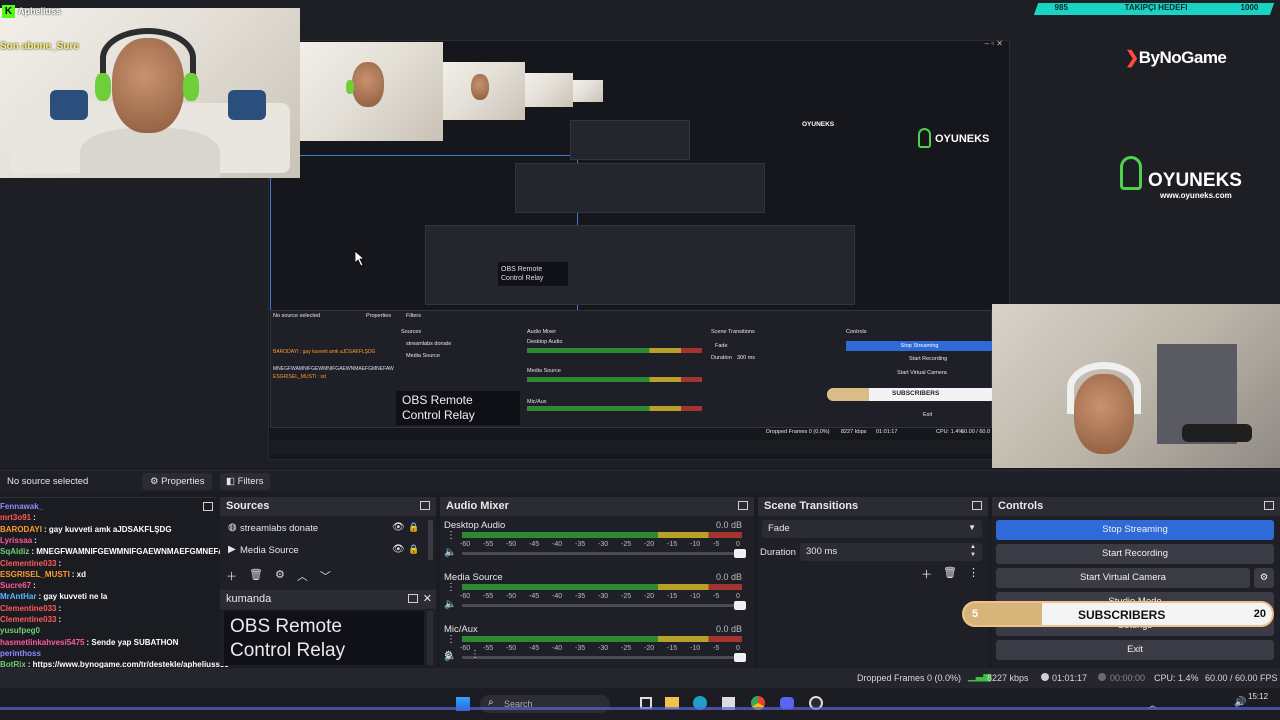  What do you see at coordinates (425, 505) in the screenshot?
I see `sources-popout-icon` at bounding box center [425, 505].